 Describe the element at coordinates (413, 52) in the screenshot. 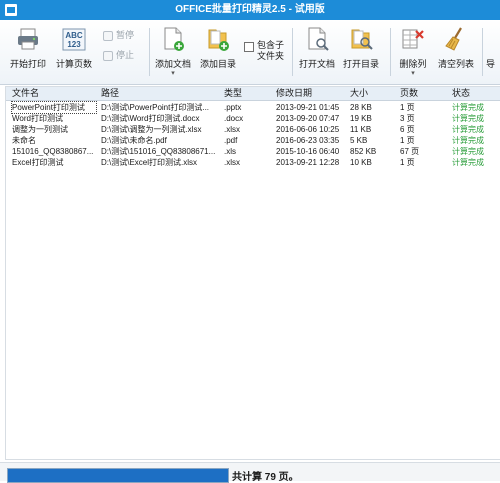

I see `delete-column-button: 删除列 ▾` at that location.